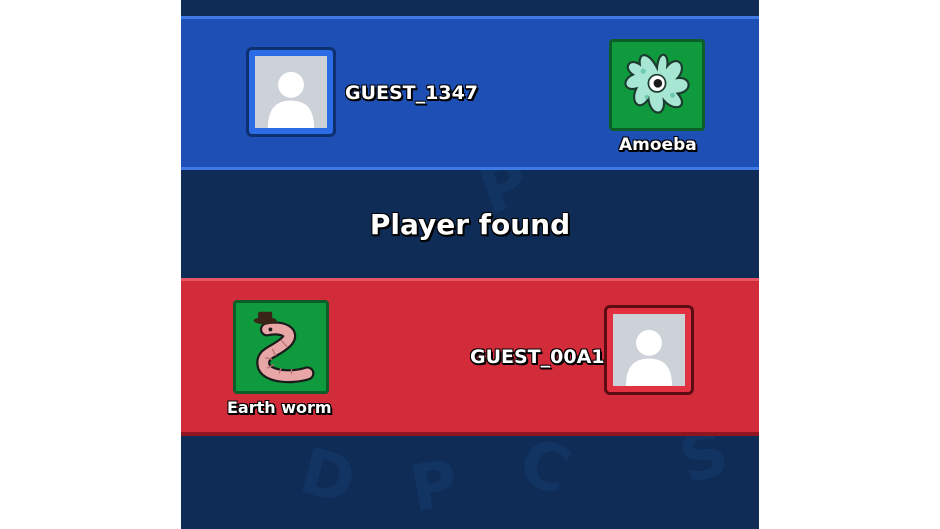  Describe the element at coordinates (327, 477) in the screenshot. I see `background-pattern: D` at that location.